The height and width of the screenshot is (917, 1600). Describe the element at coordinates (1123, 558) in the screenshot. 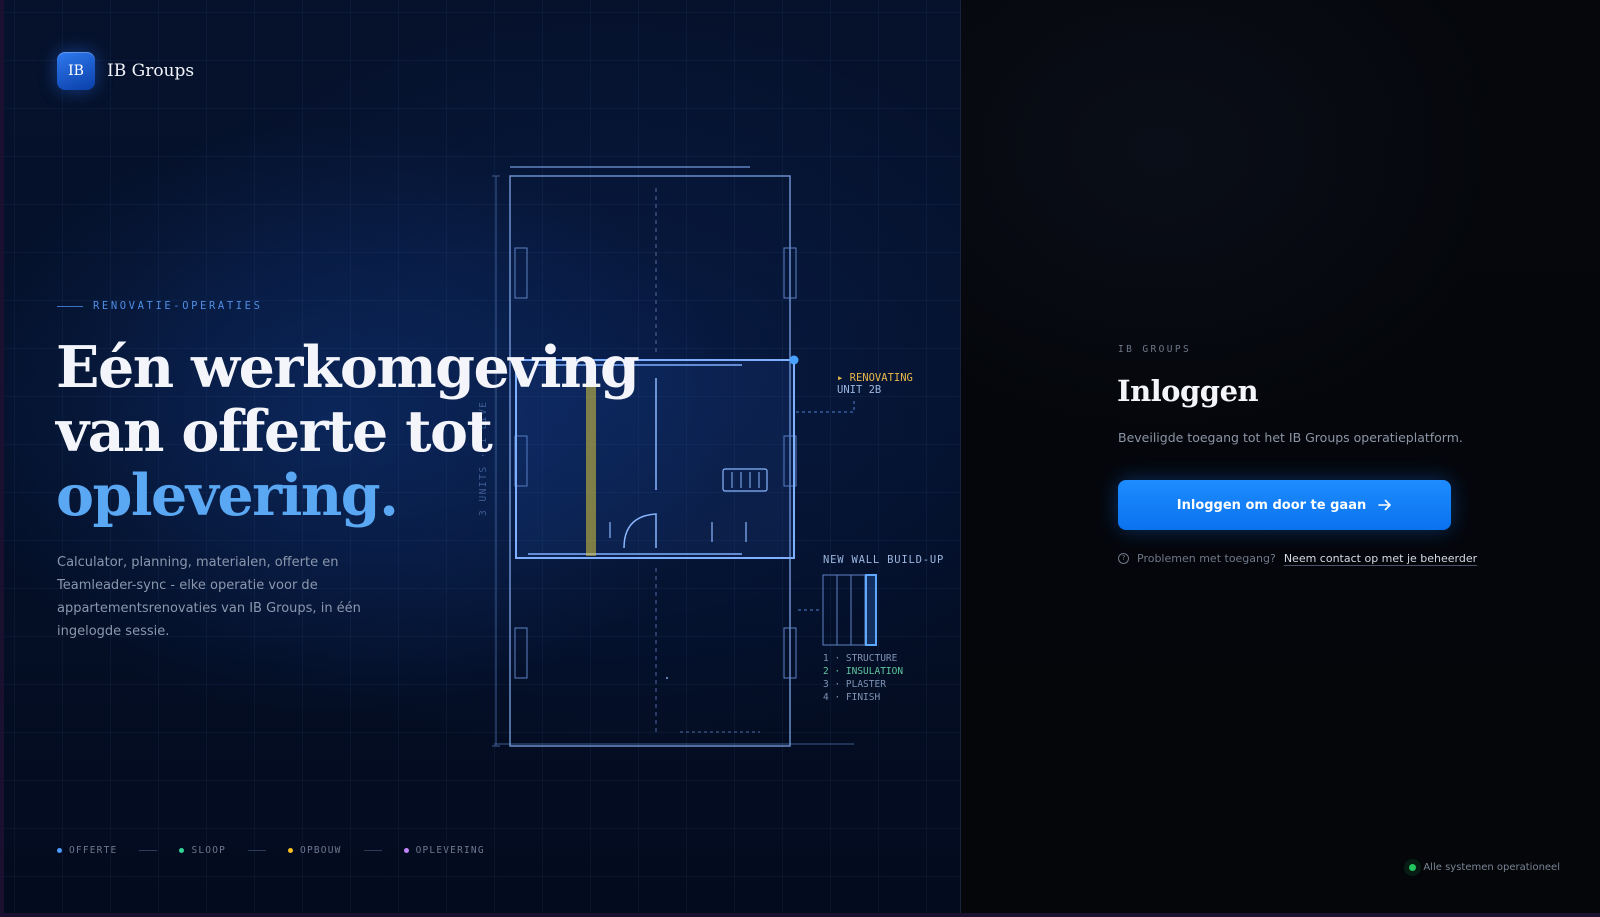

I see `help-circle-icon: ?` at that location.